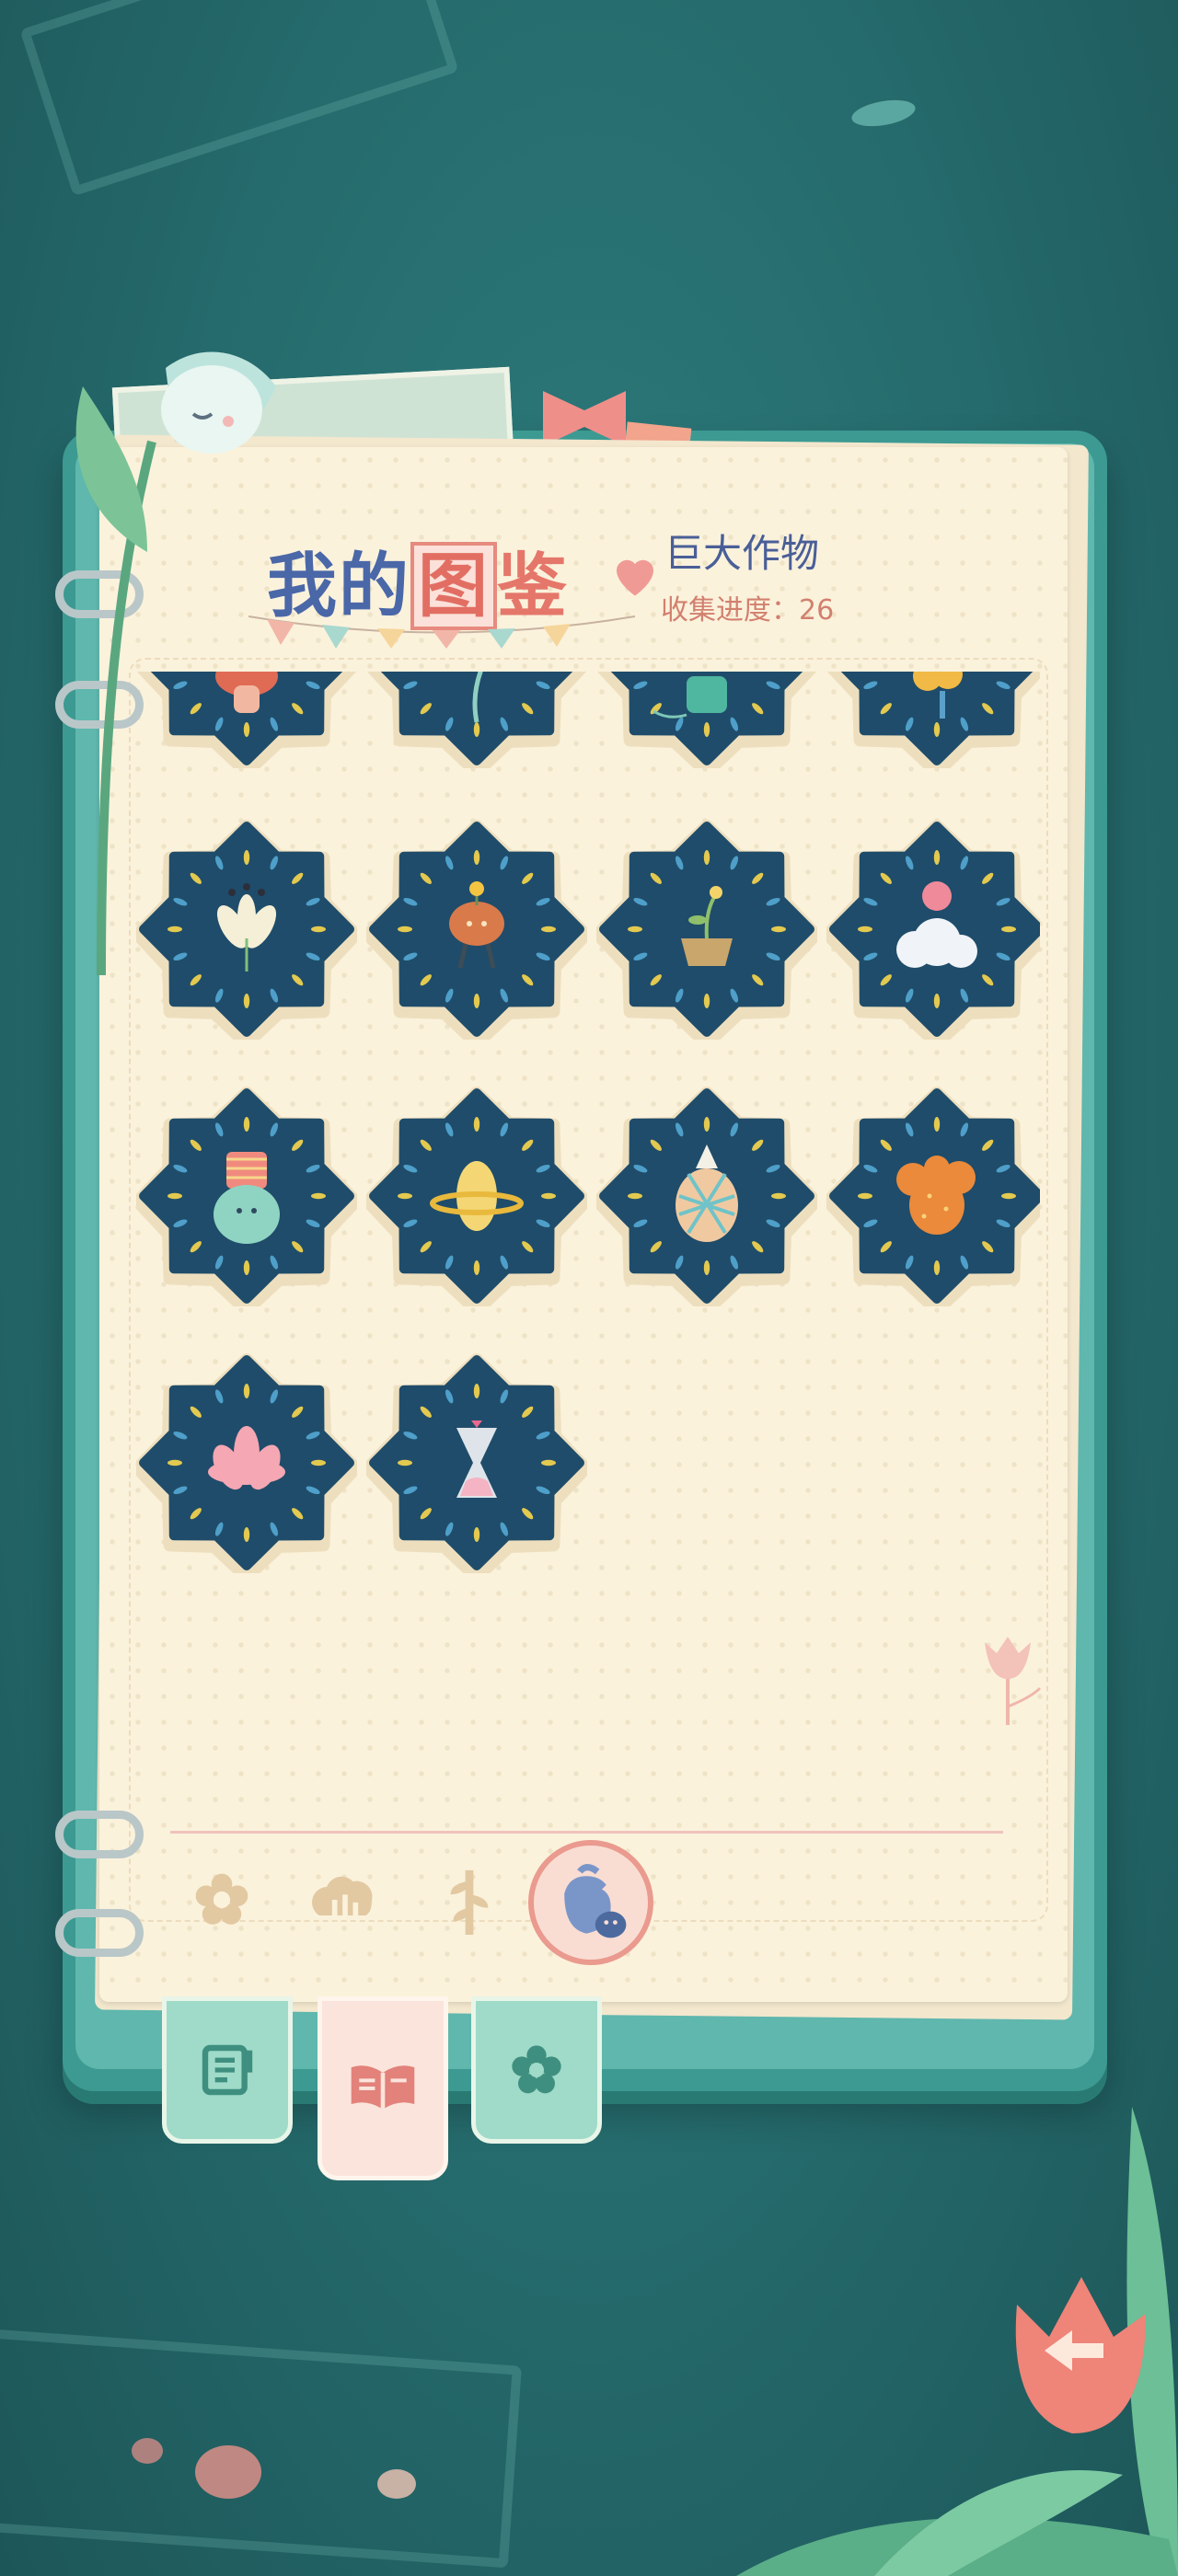 This screenshot has width=1178, height=2576. Describe the element at coordinates (635, 577) in the screenshot. I see `heart-icon` at that location.